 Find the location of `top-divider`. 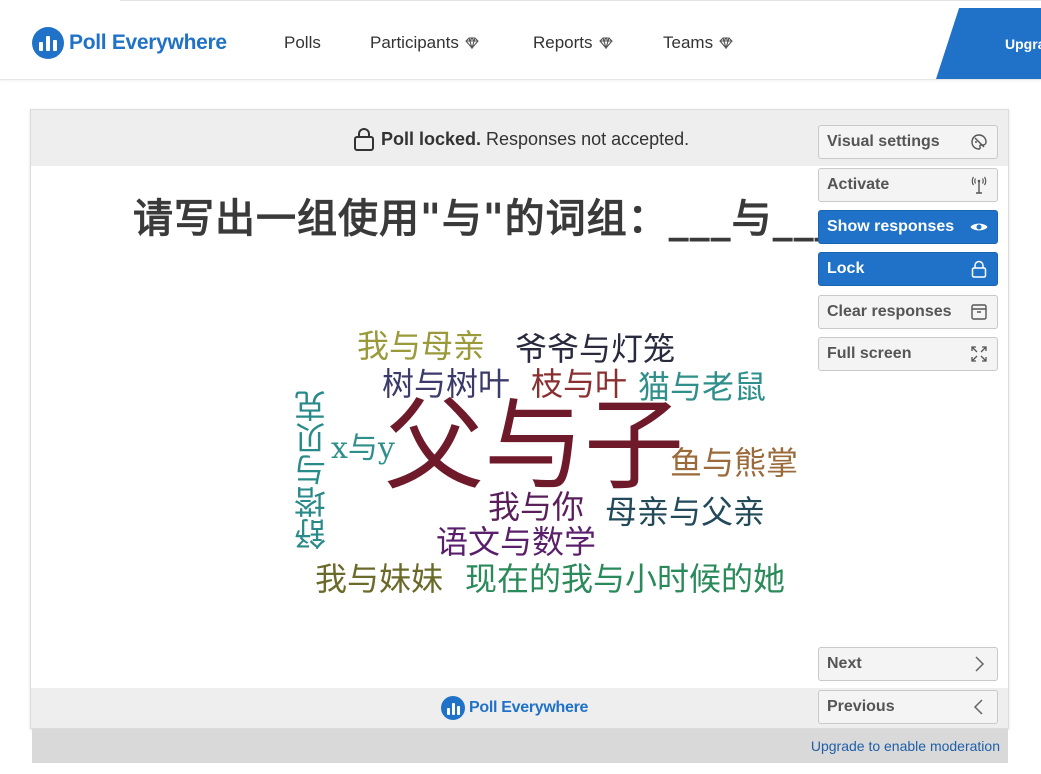

top-divider is located at coordinates (580, 0).